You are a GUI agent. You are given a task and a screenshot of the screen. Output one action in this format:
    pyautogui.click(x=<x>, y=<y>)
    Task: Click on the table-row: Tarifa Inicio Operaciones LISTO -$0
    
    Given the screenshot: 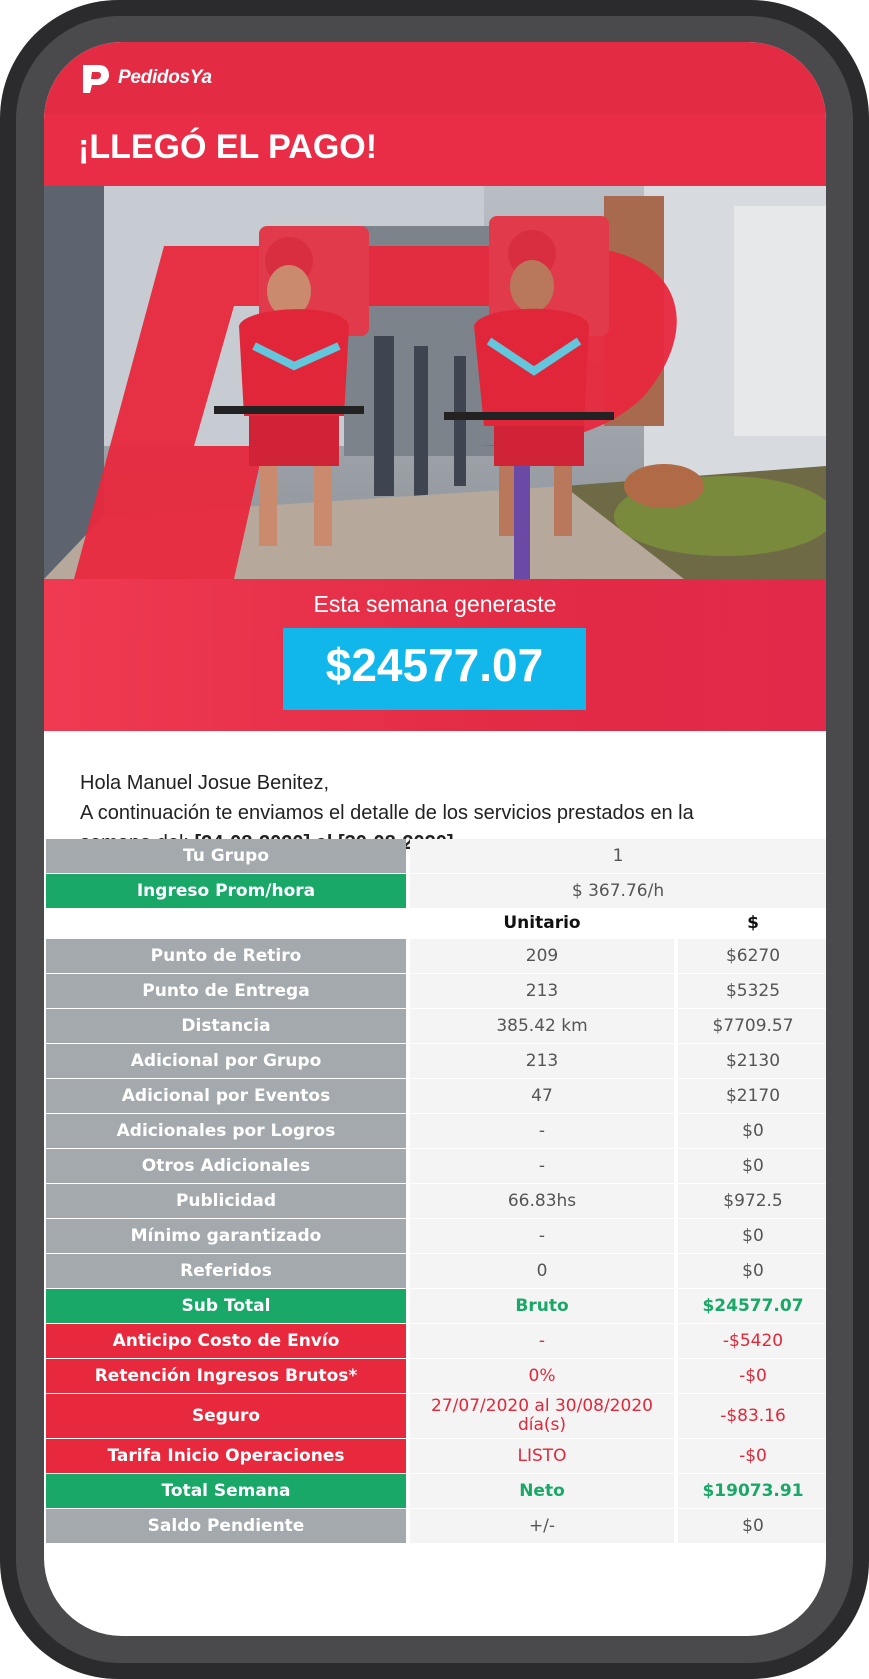 What is the action you would take?
    pyautogui.click(x=436, y=1456)
    